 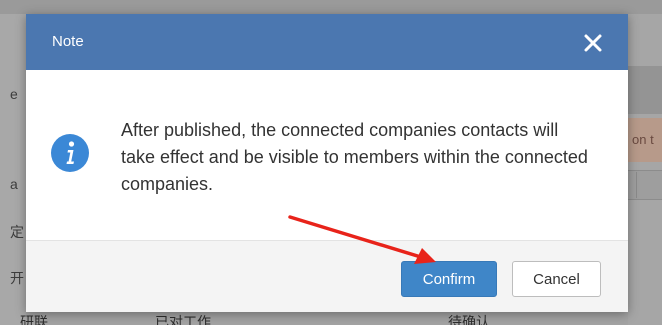 I want to click on background-bottom-text: 已对工作, so click(x=183, y=319).